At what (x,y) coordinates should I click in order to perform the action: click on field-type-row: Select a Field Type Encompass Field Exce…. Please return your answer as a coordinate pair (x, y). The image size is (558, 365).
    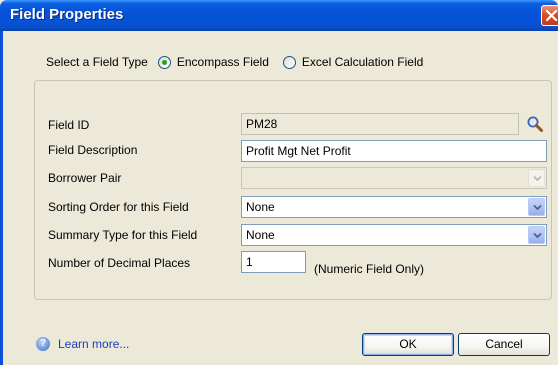
    Looking at the image, I should click on (241, 62).